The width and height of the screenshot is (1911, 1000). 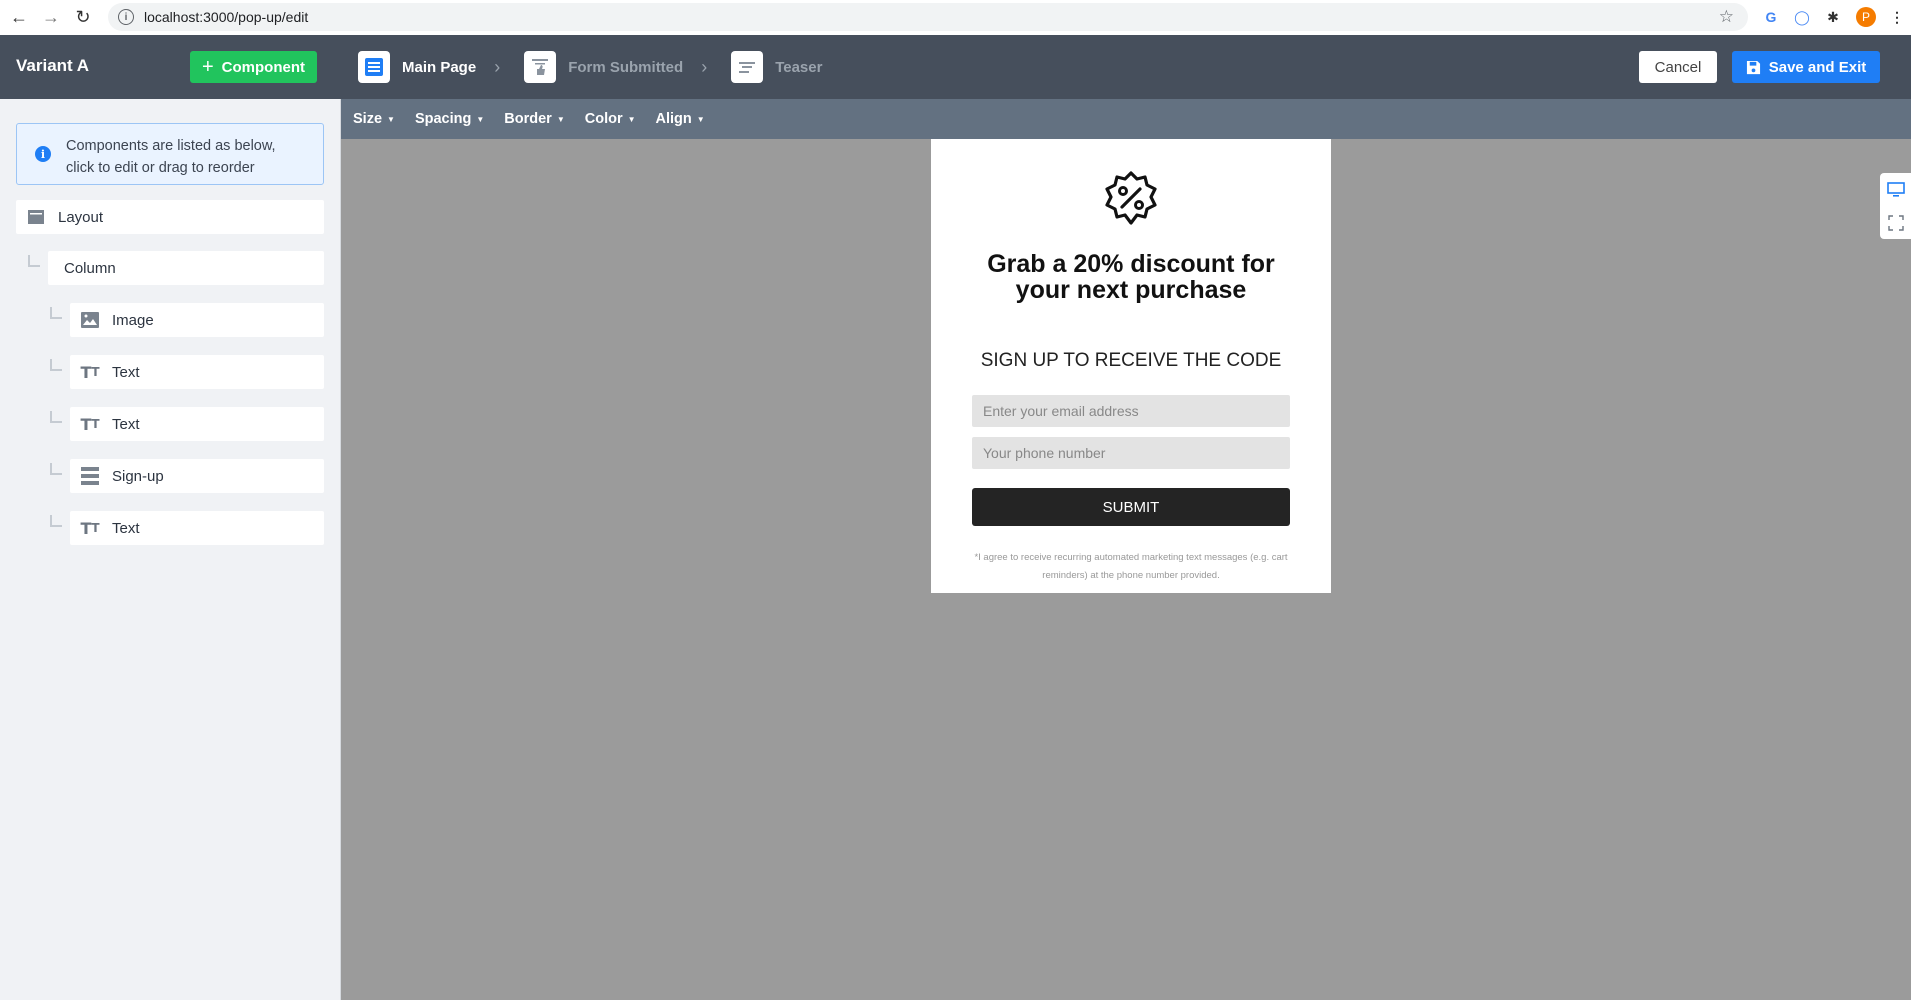 I want to click on profile-initial: P, so click(x=1866, y=17).